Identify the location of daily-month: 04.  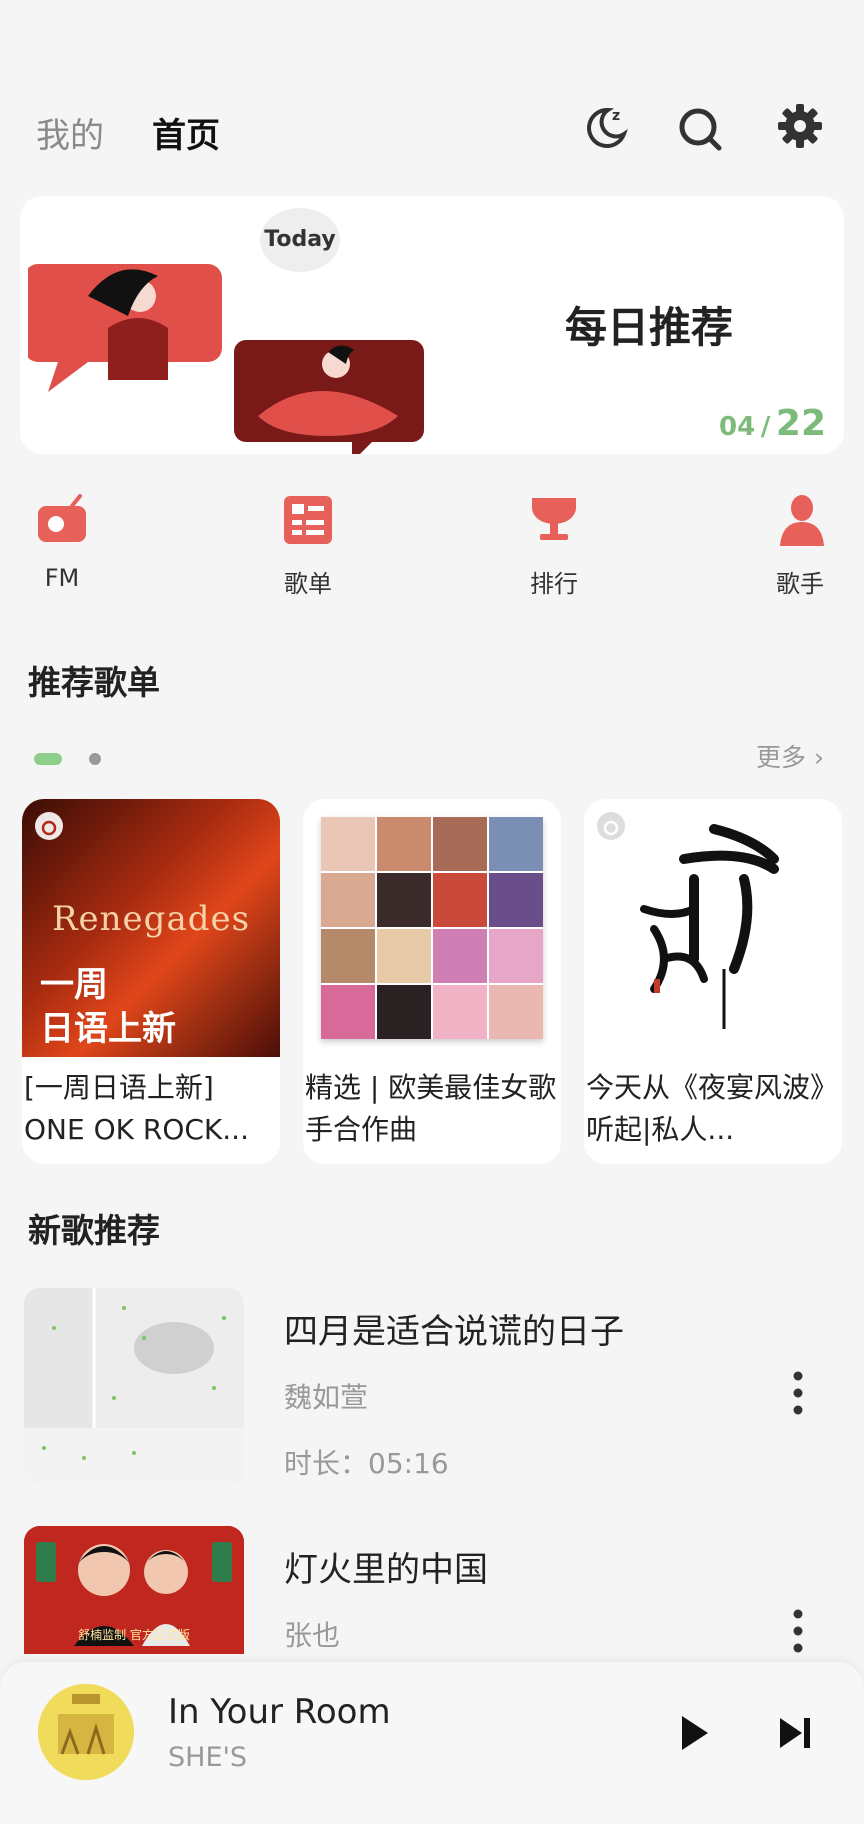
(737, 427).